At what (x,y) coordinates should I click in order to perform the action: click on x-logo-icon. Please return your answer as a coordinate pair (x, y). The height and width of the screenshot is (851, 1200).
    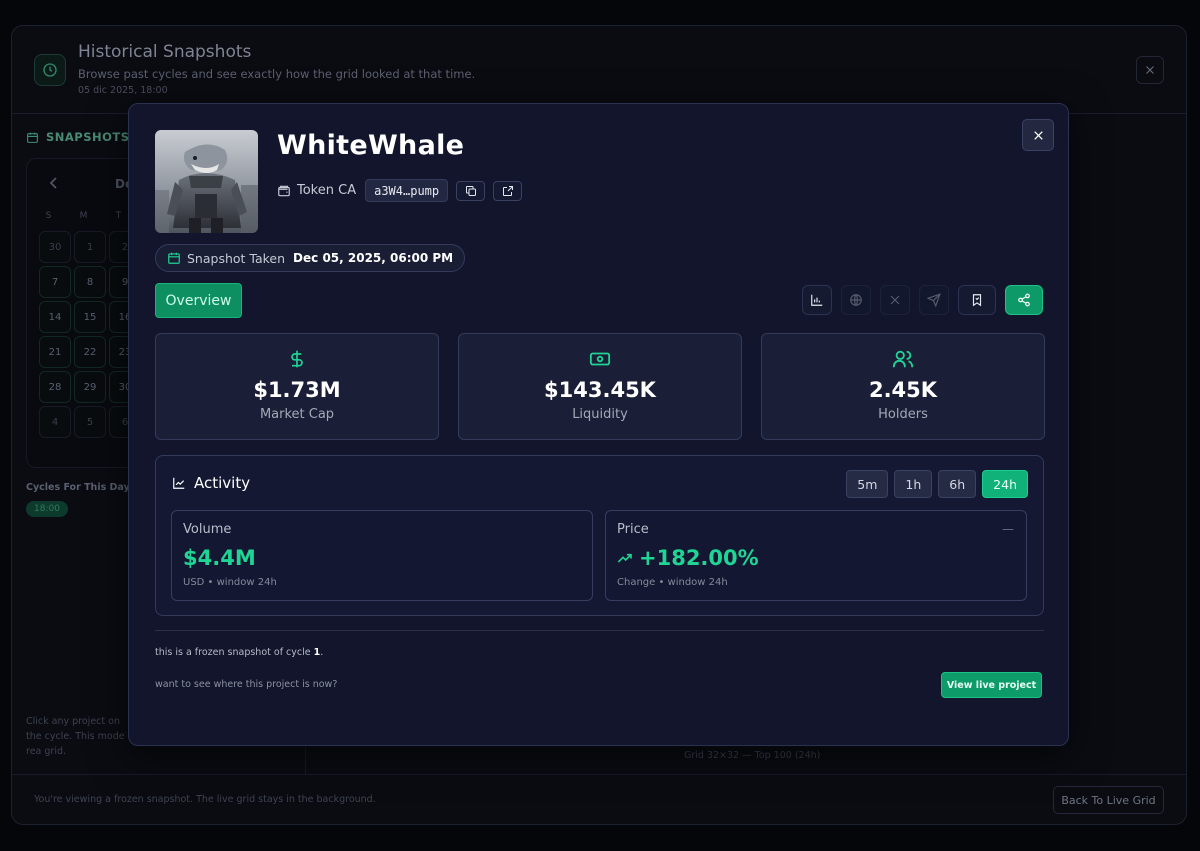
    Looking at the image, I should click on (895, 300).